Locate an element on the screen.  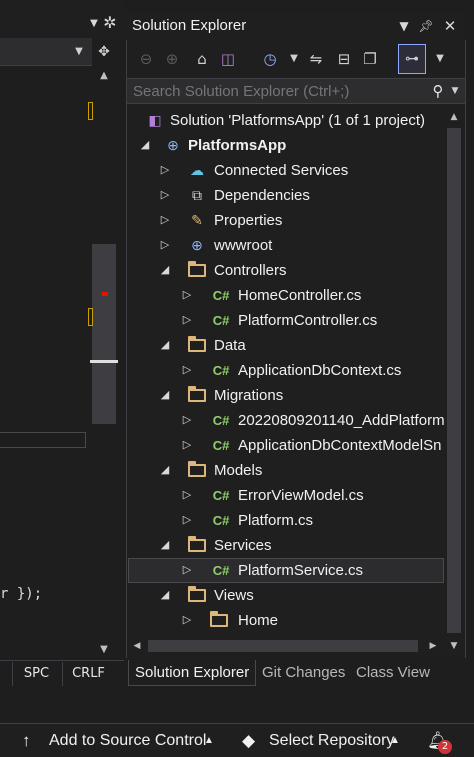
forward-icon: ⊕ is located at coordinates (172, 59).